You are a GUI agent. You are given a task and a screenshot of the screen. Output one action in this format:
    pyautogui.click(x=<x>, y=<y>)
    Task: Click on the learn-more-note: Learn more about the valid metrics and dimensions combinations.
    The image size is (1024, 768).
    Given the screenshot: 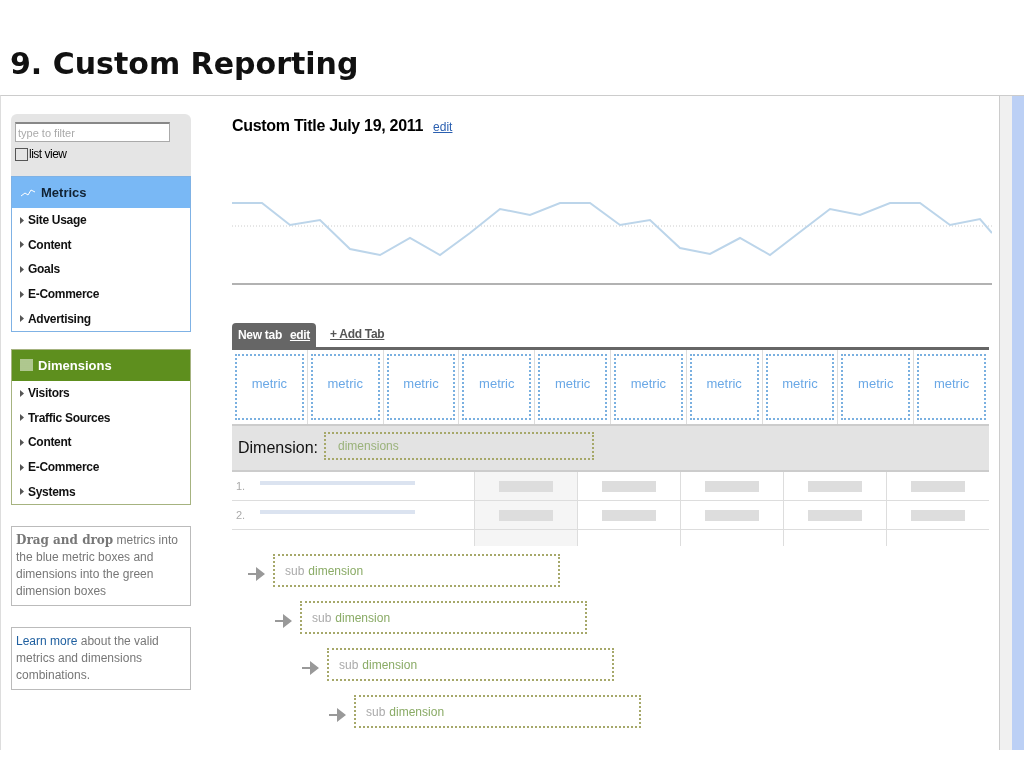 What is the action you would take?
    pyautogui.click(x=101, y=658)
    